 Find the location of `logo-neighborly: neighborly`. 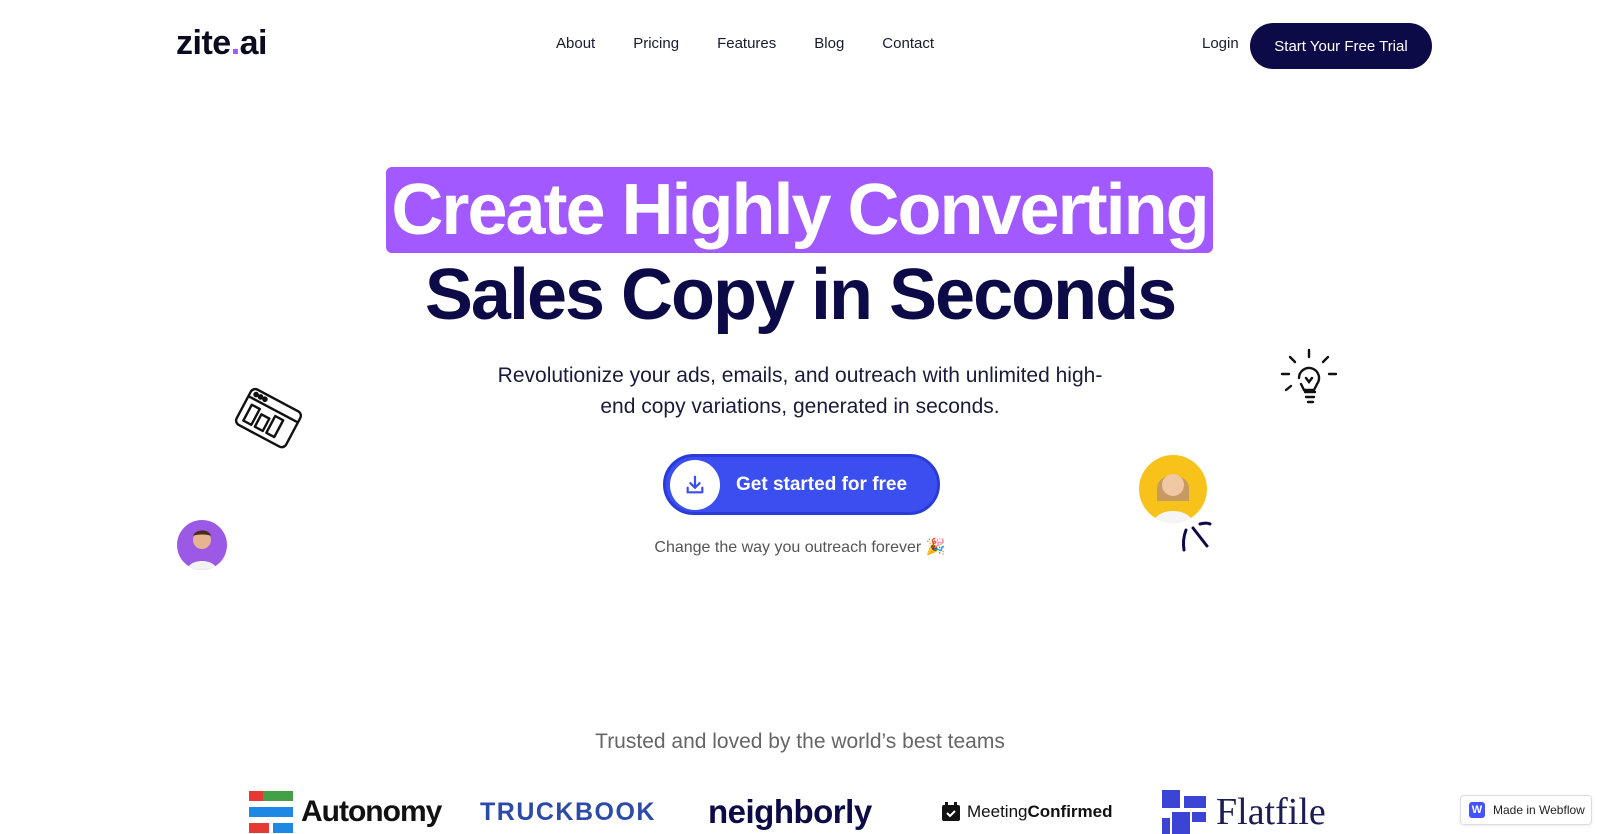

logo-neighborly: neighborly is located at coordinates (790, 812).